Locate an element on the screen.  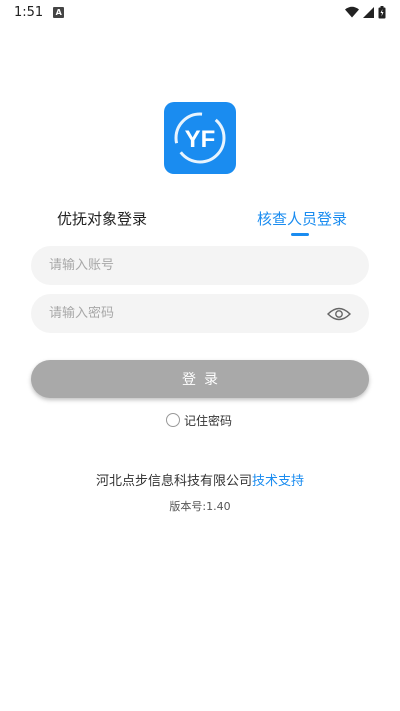
logo-text: YF is located at coordinates (200, 139).